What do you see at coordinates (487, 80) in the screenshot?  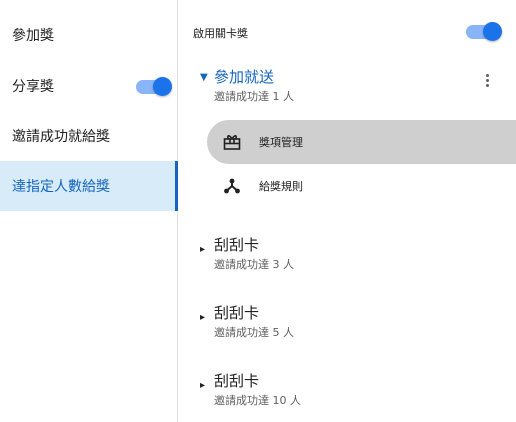 I see `more-vert-icon` at bounding box center [487, 80].